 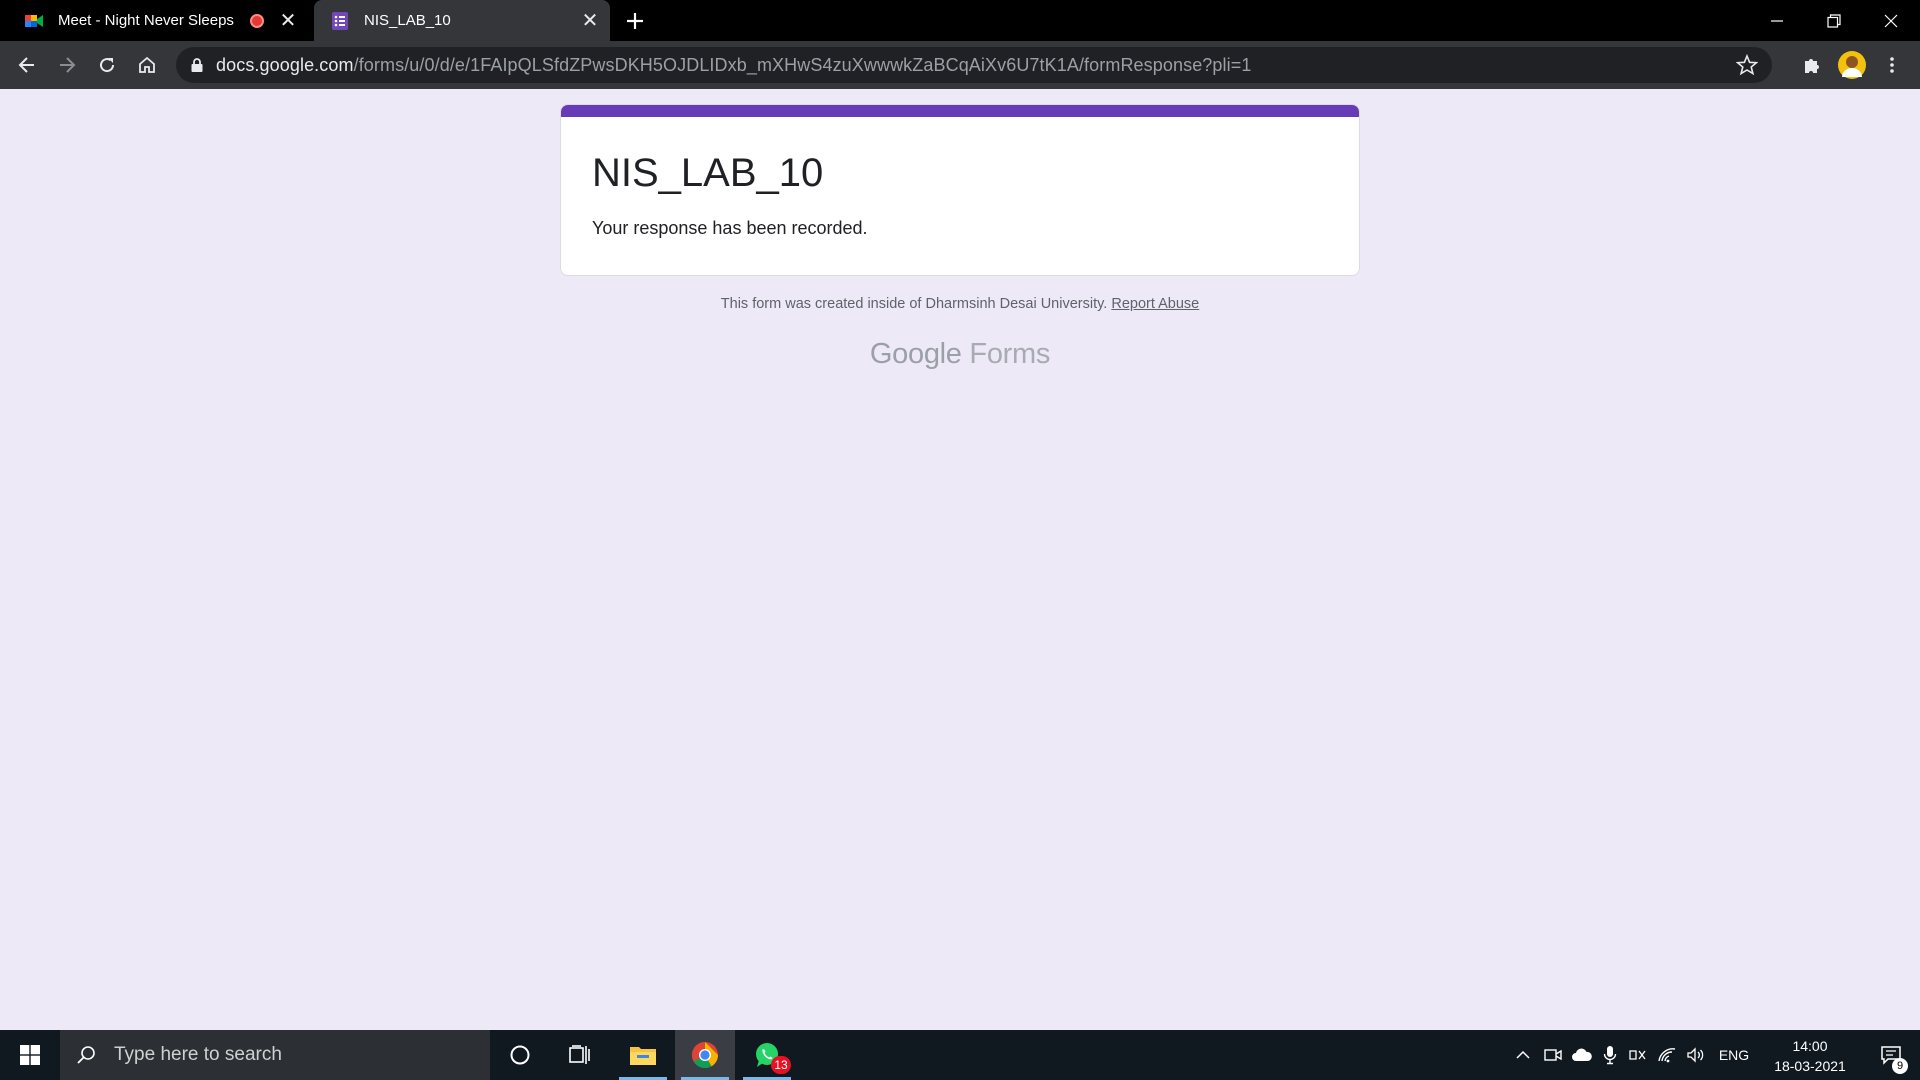 I want to click on network-disconnected-icon, so click(x=1637, y=1055).